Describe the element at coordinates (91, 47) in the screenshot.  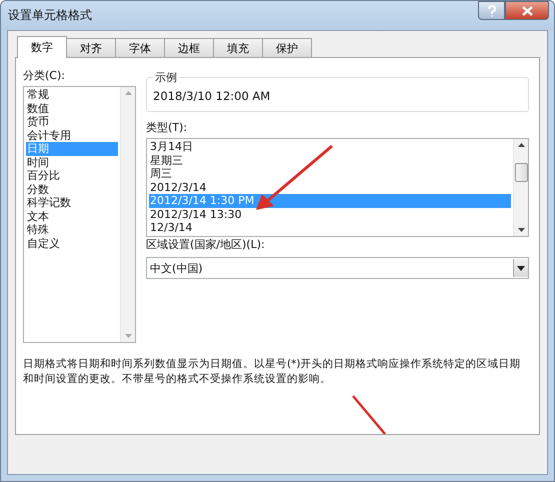
I see `tab: 对齐` at that location.